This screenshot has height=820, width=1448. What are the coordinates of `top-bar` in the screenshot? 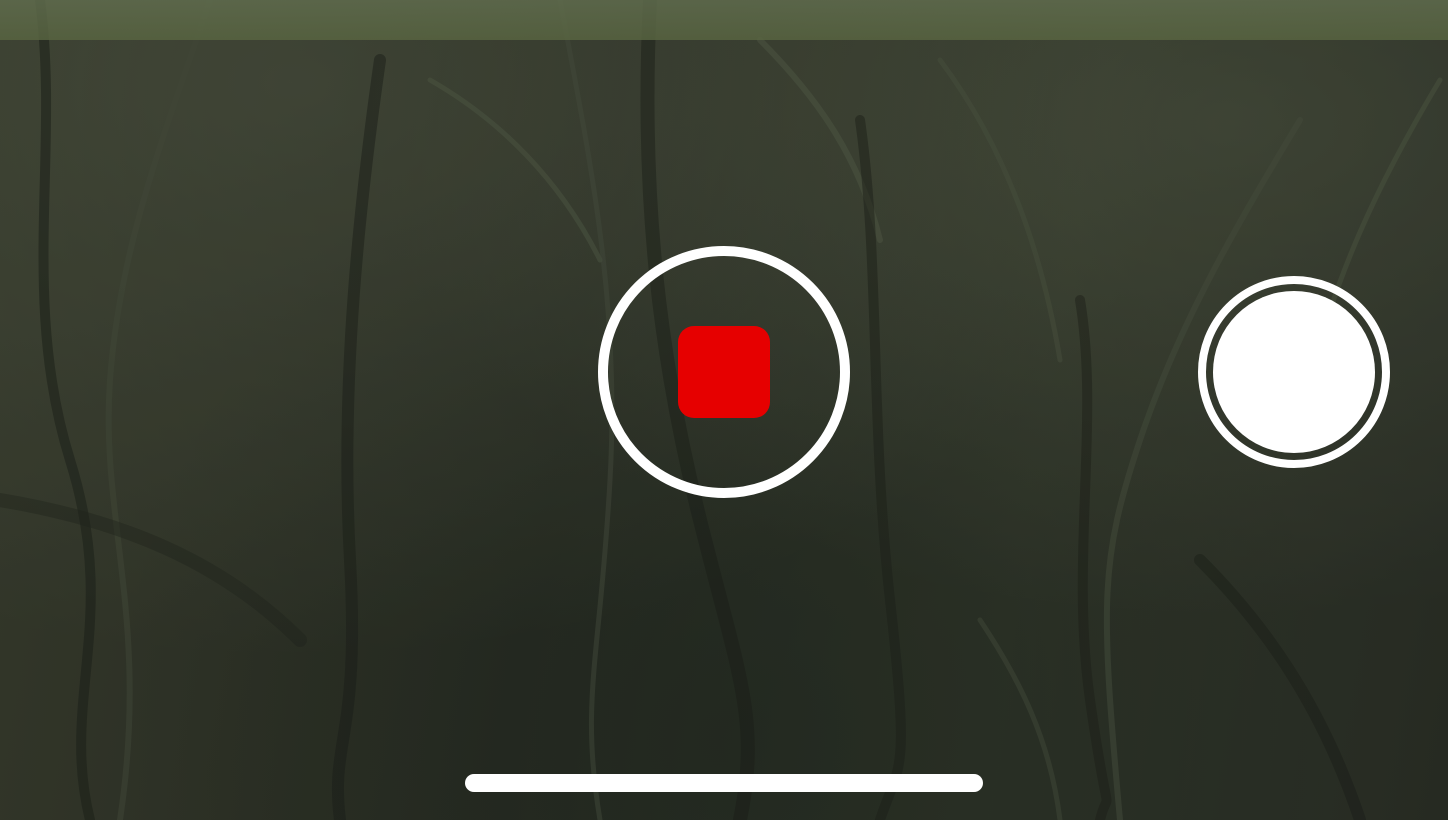 It's located at (724, 20).